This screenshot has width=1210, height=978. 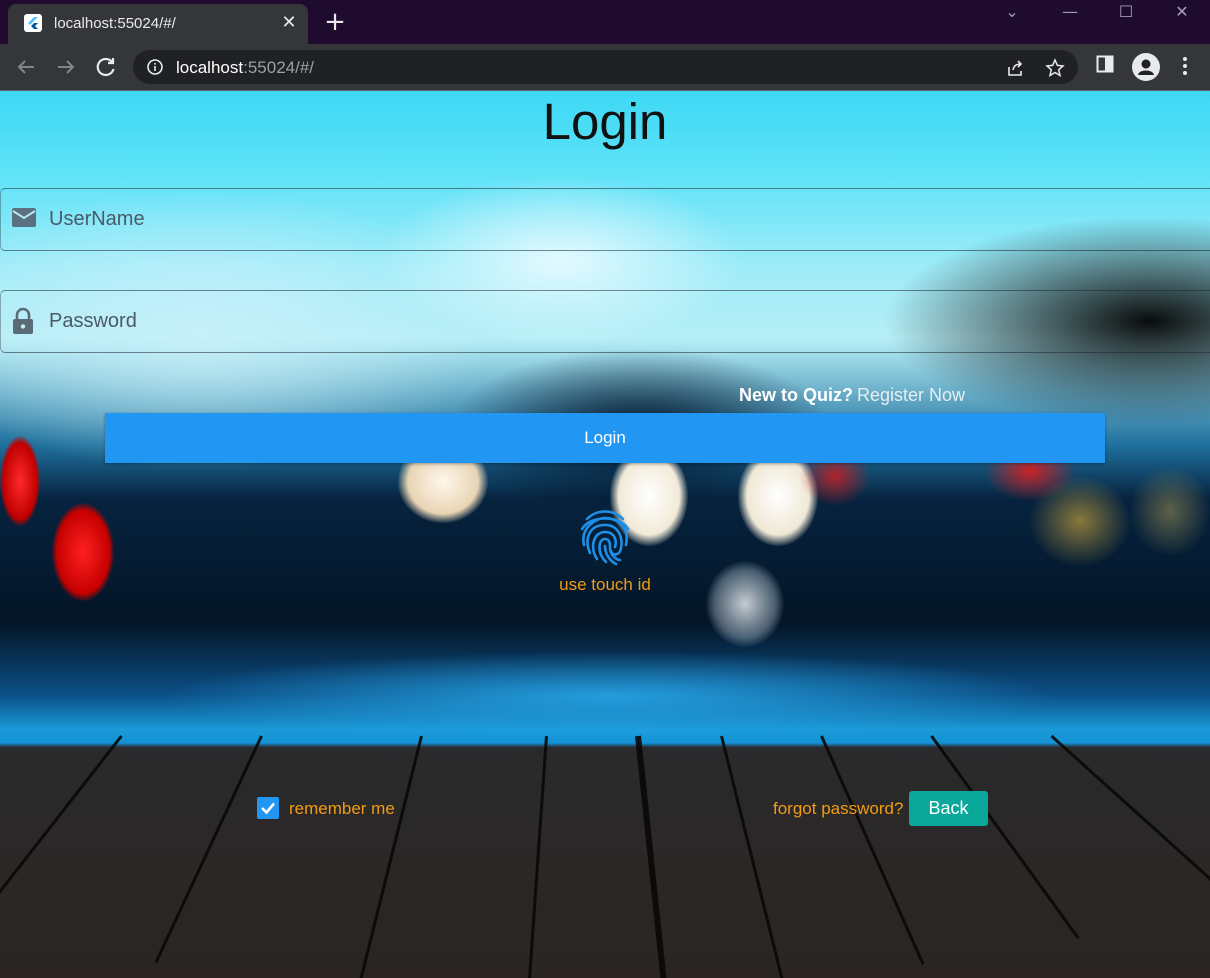 What do you see at coordinates (1105, 66) in the screenshot?
I see `side-panel-icon` at bounding box center [1105, 66].